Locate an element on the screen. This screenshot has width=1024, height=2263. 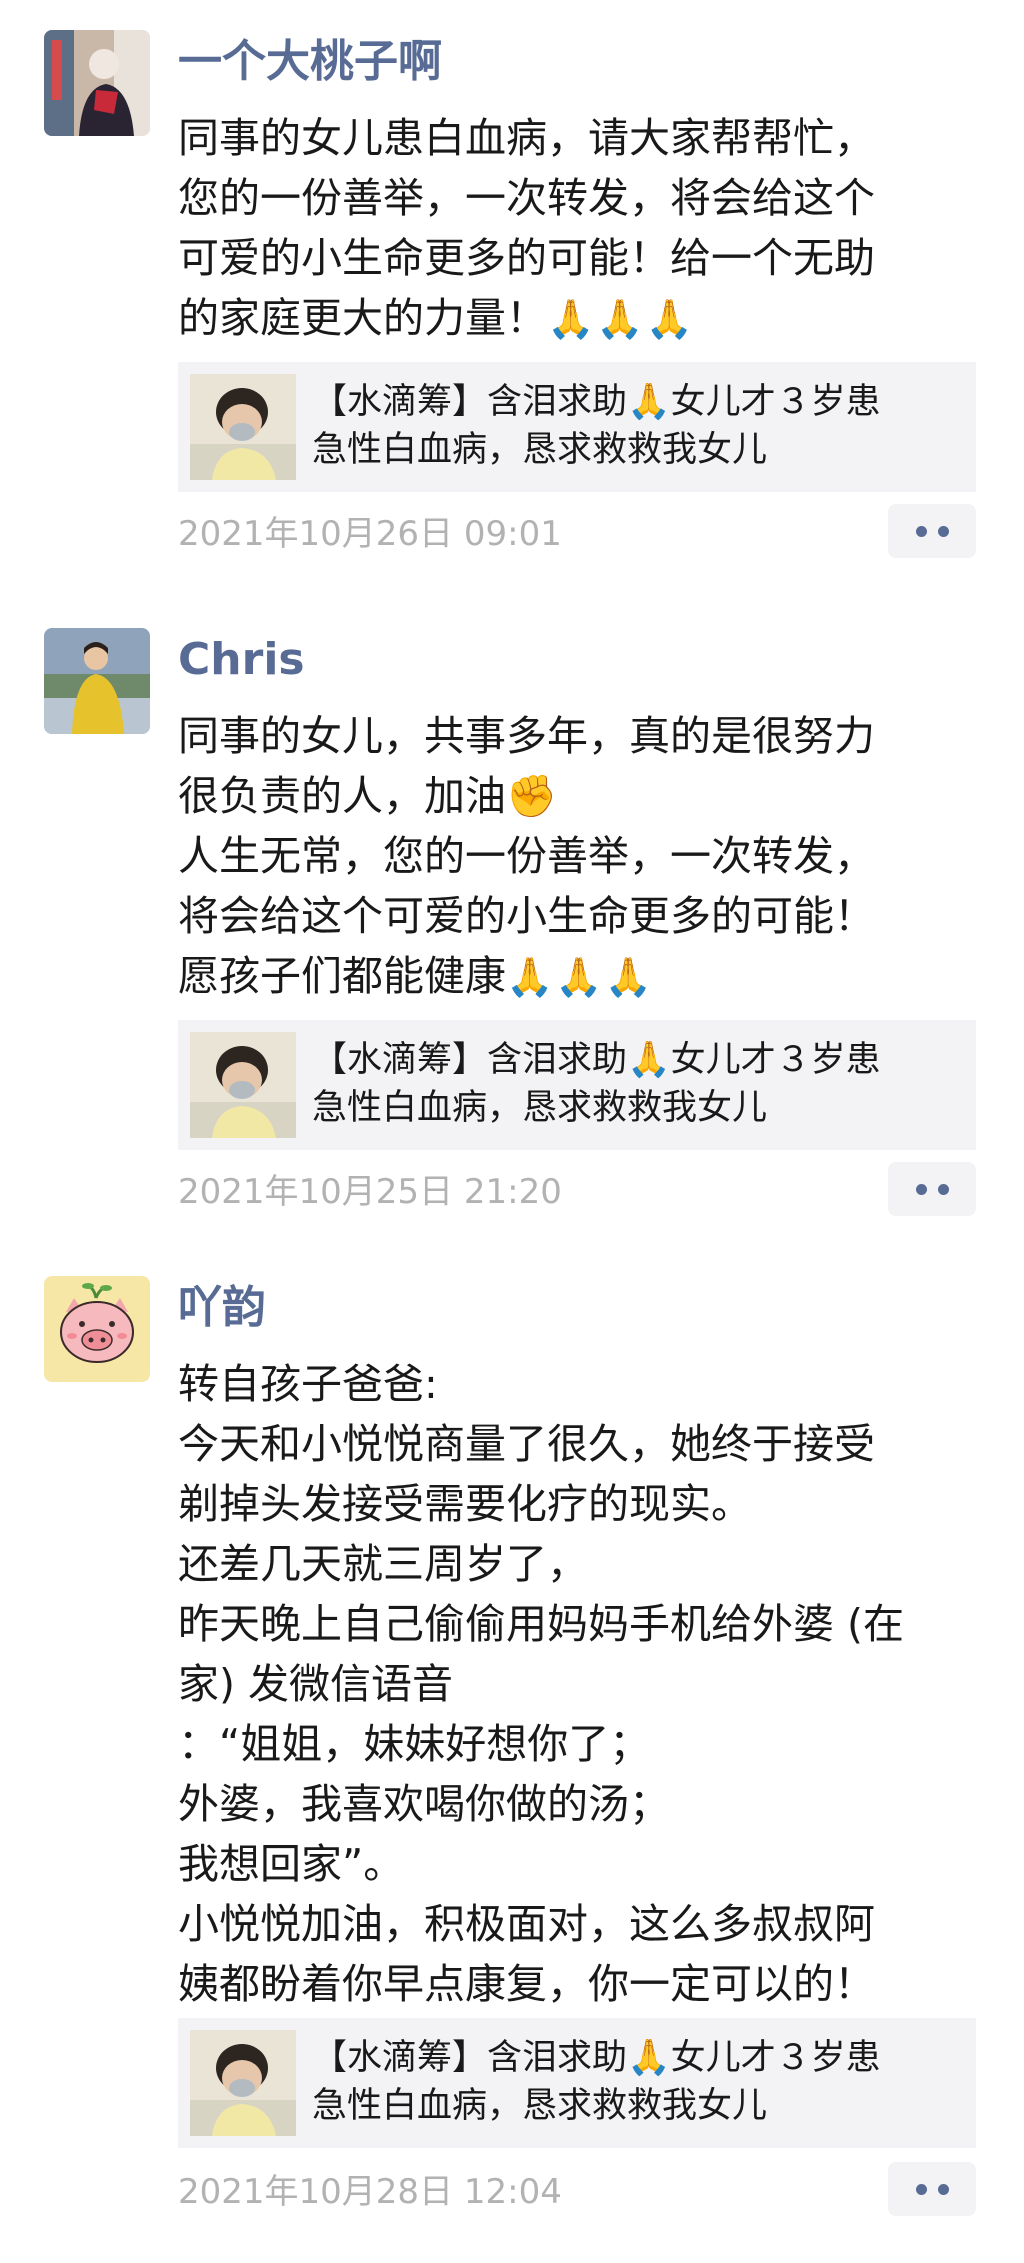
author-name: 吖韵 is located at coordinates (222, 1308).